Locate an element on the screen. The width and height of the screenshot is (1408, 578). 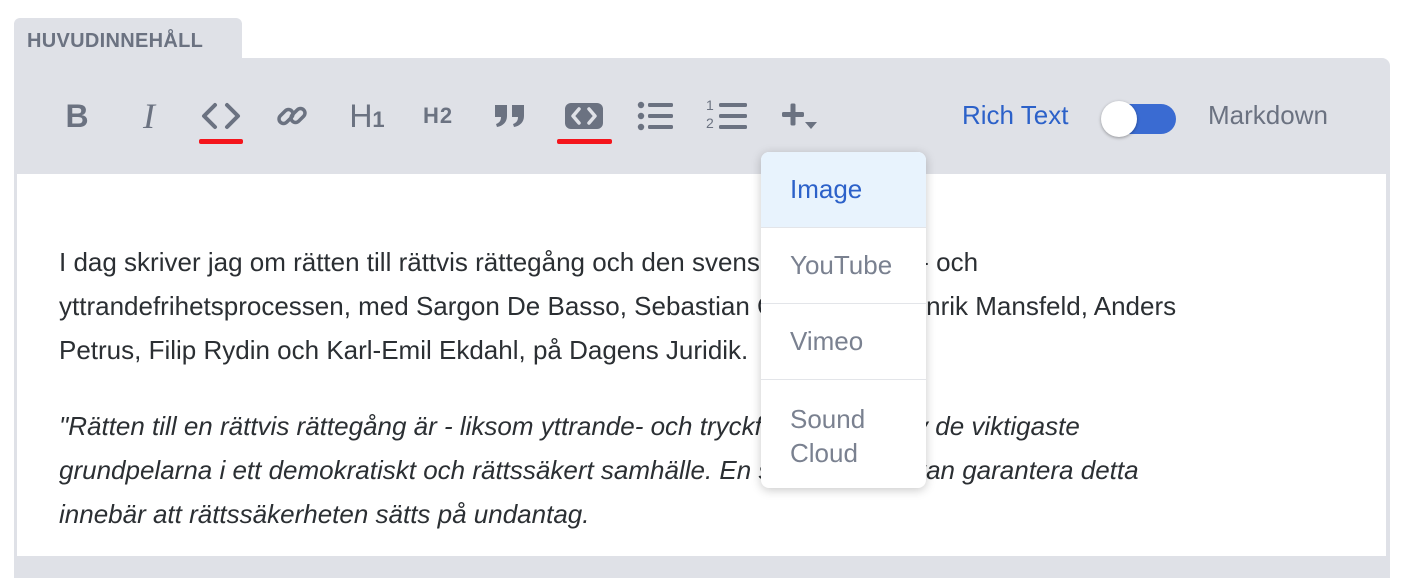
rich-text-label: Rich Text is located at coordinates (1015, 115).